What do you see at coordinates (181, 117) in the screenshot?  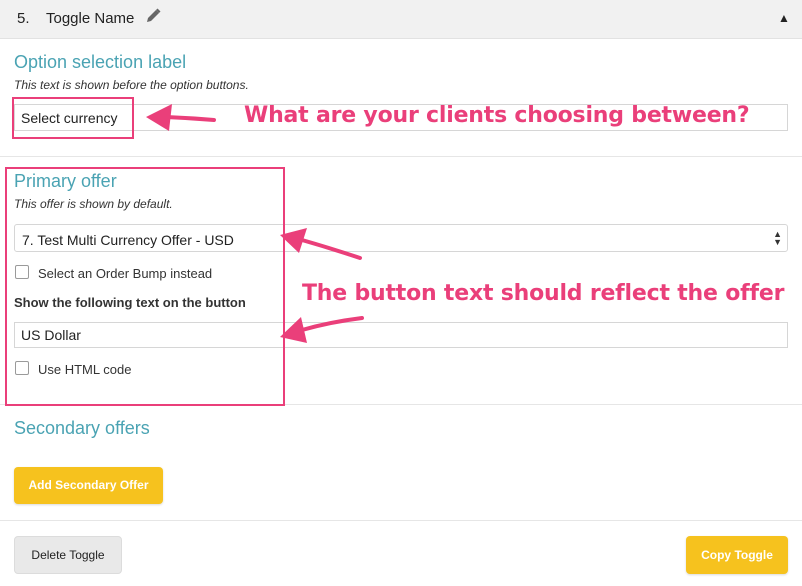 I see `arrow-to-option-input` at bounding box center [181, 117].